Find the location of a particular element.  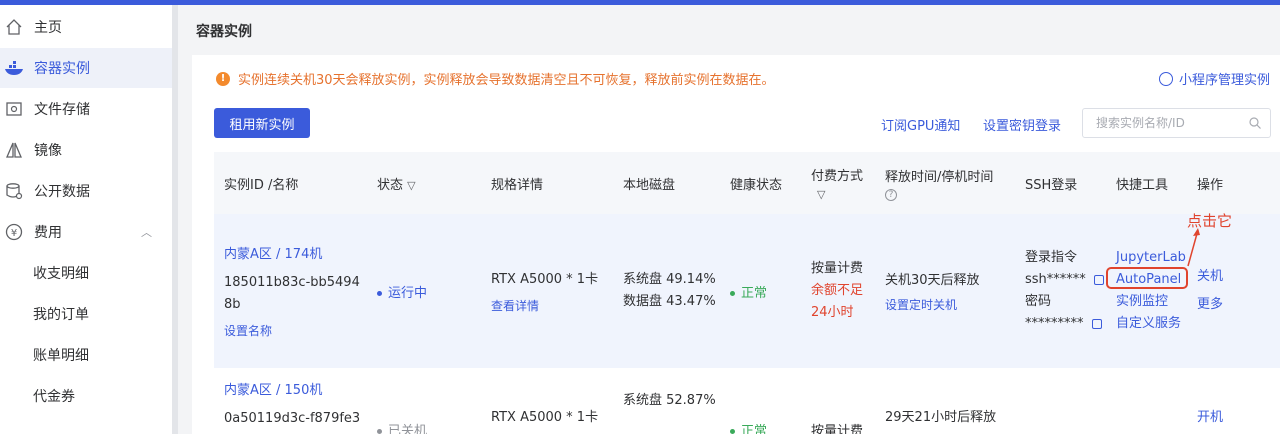

mini-program-link: 小程序管理实例 is located at coordinates (1214, 78).